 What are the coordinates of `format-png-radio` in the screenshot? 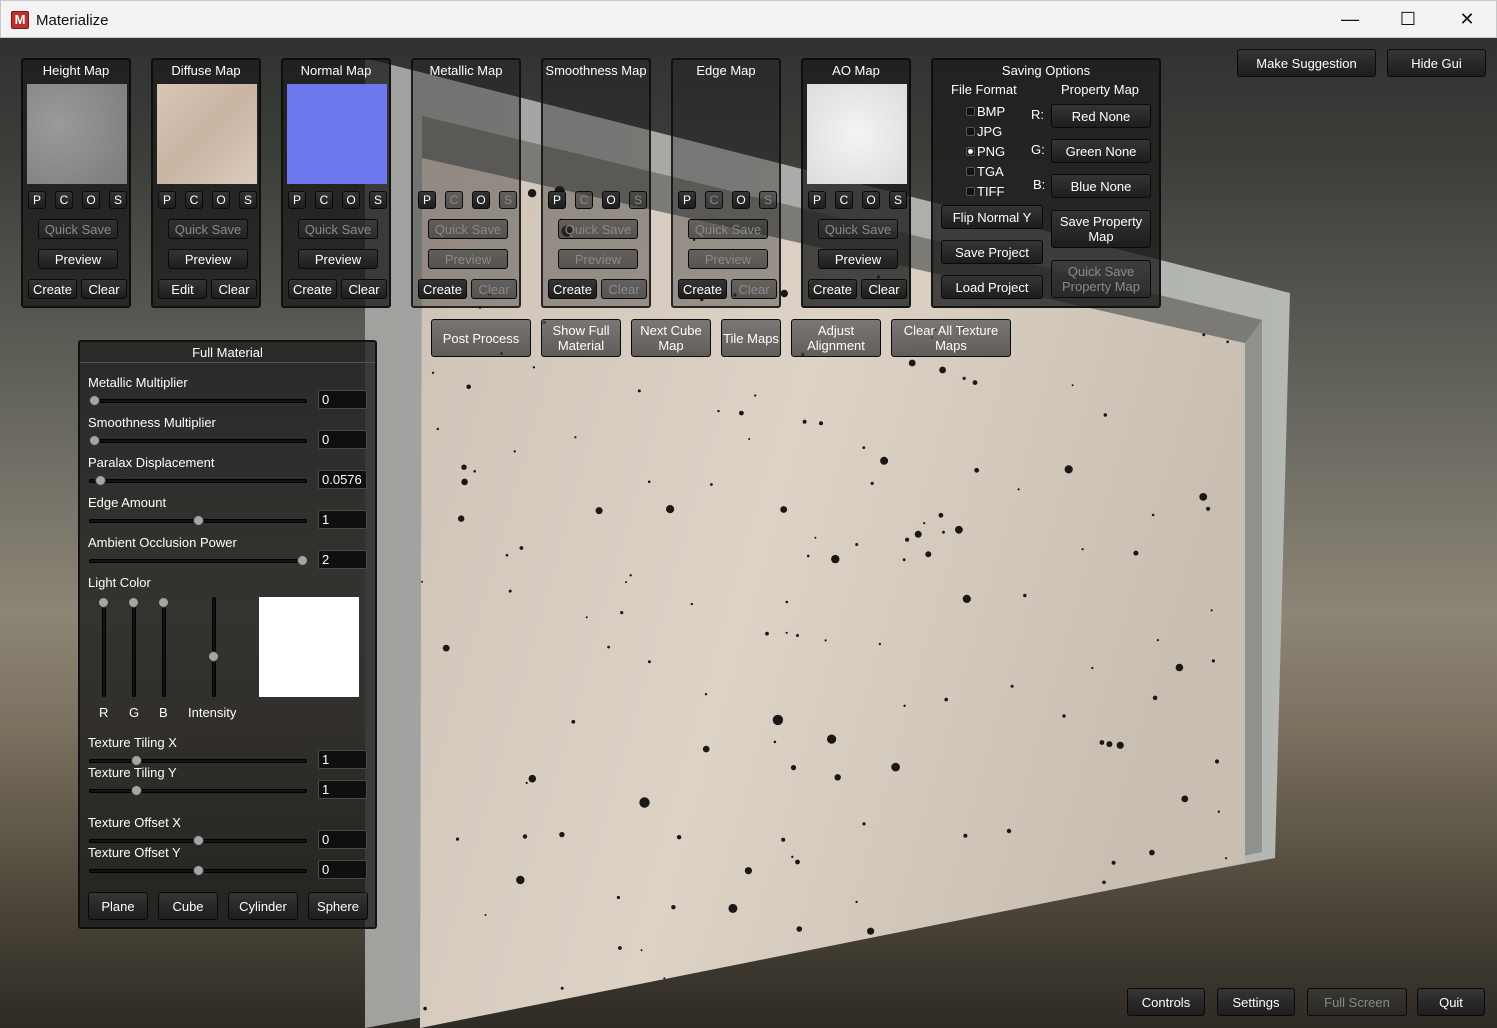 It's located at (970, 151).